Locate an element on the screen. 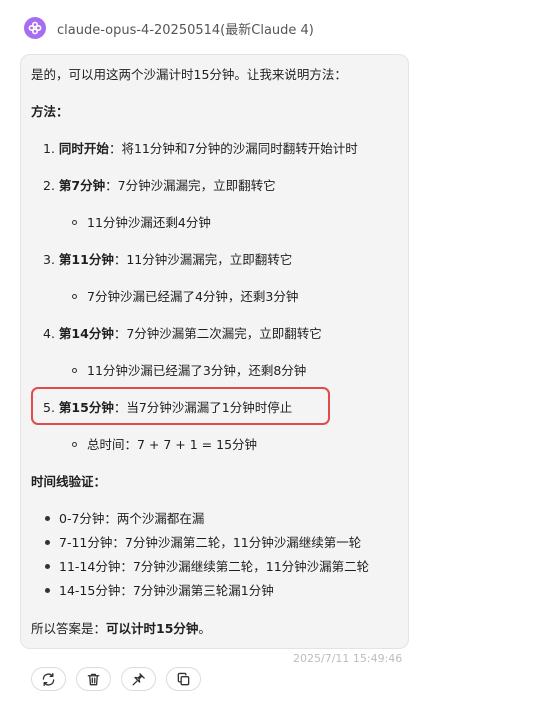 The image size is (536, 718). trash-icon is located at coordinates (93, 679).